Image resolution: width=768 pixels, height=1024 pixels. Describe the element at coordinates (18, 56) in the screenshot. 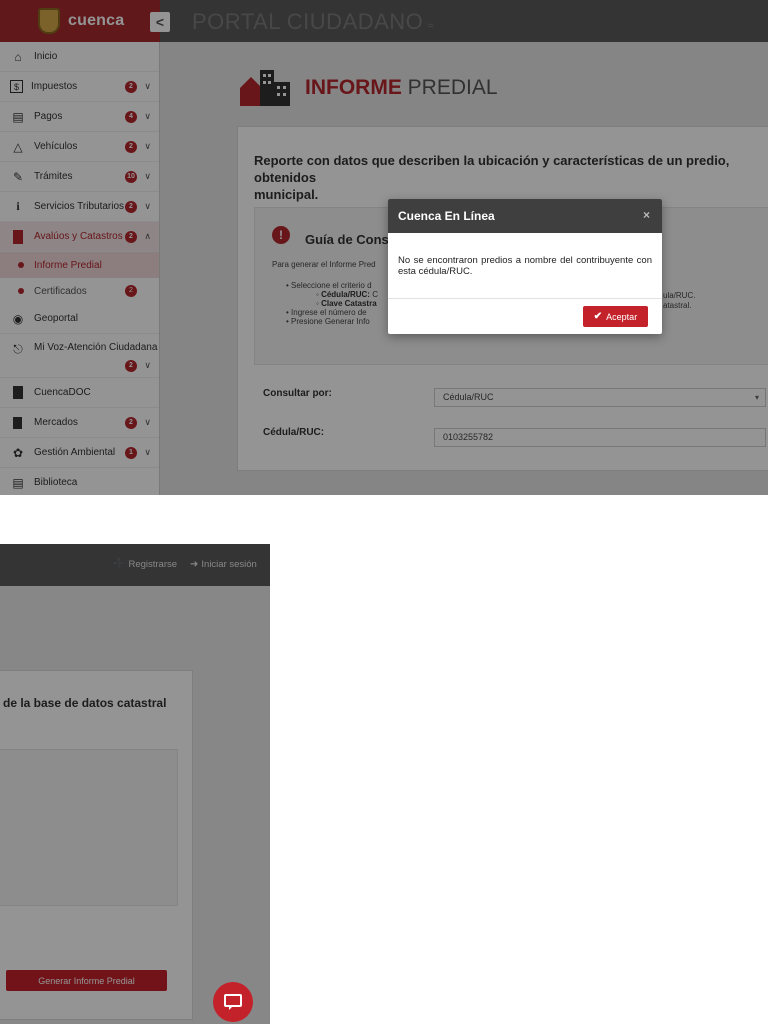

I see `home-icon: ⌂` at that location.